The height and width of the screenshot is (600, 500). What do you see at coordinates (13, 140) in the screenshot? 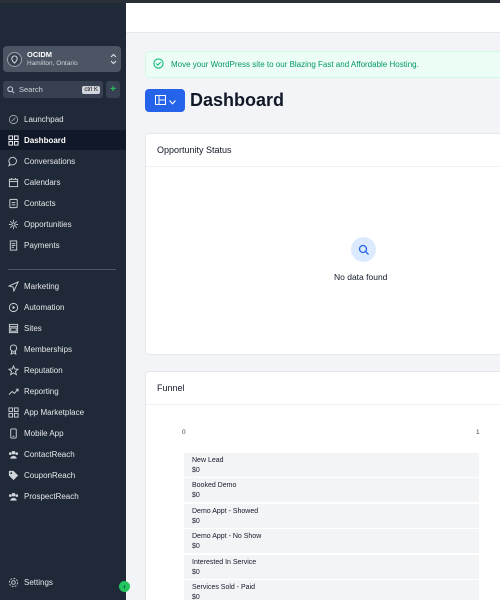
I see `dashboard-grid-icon` at bounding box center [13, 140].